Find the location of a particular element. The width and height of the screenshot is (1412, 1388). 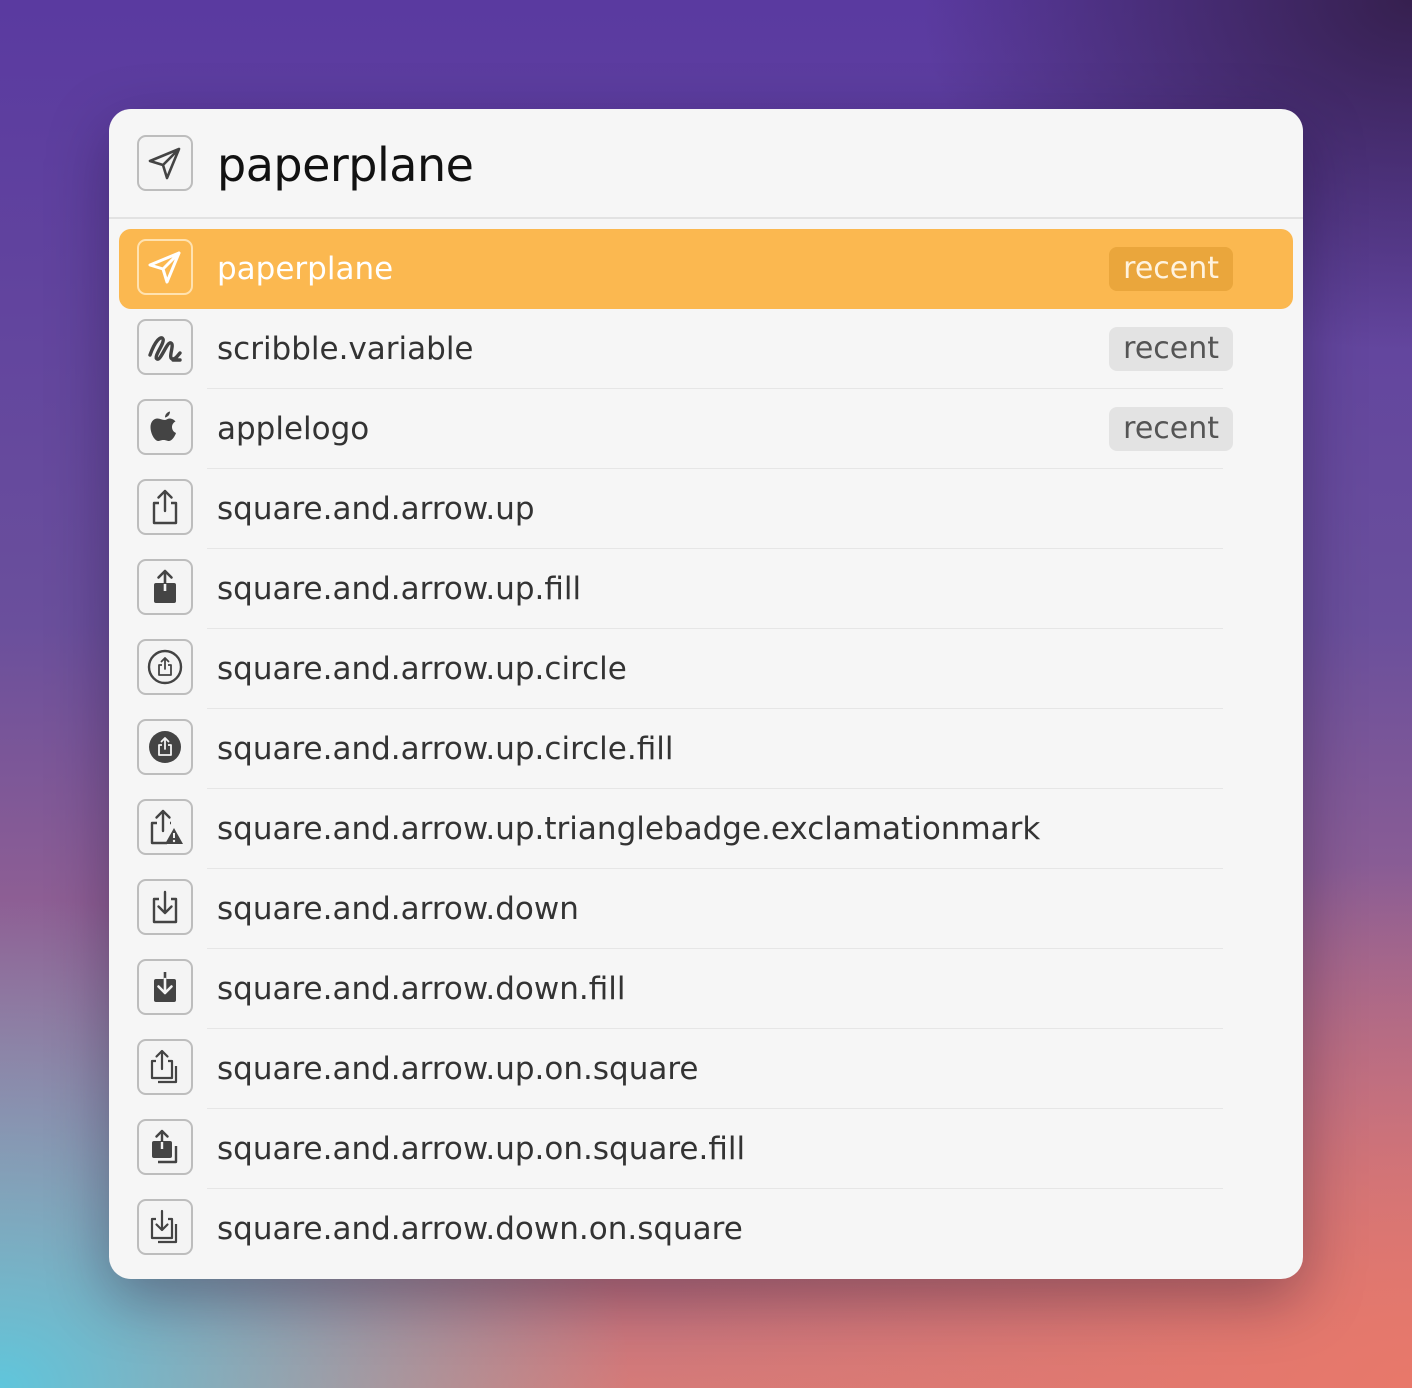

share-on-square-icon is located at coordinates (165, 1067).